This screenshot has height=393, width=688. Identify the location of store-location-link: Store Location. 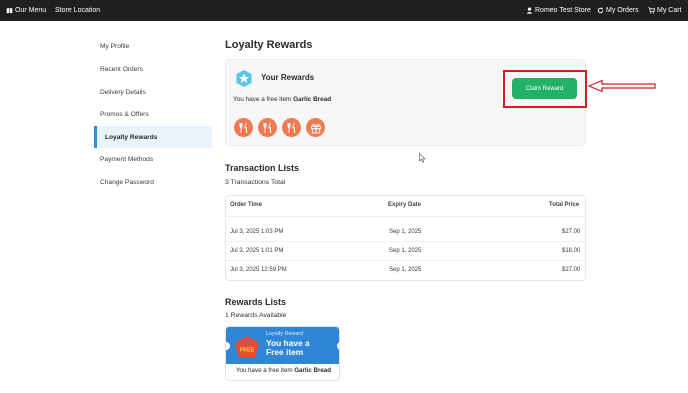
(77, 10).